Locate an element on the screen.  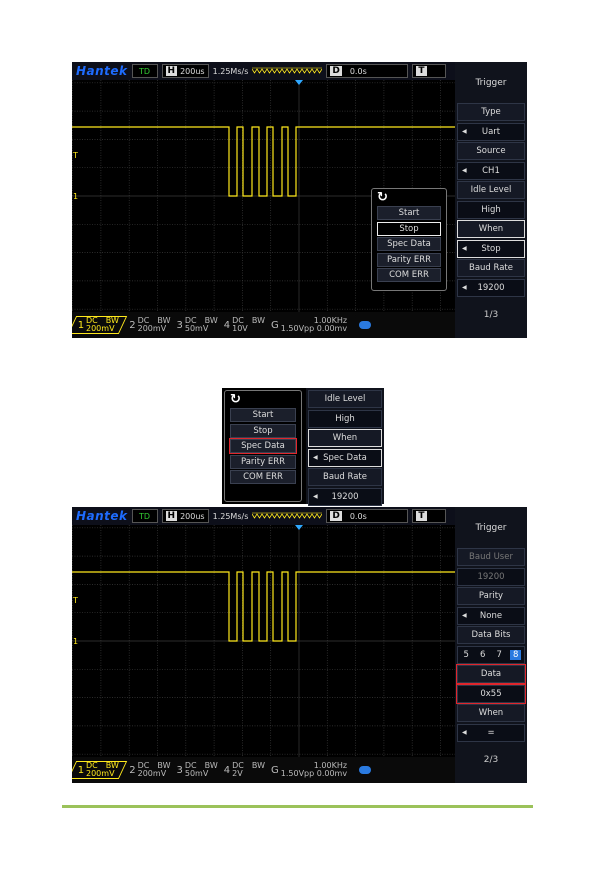
menu-title: Trigger is located at coordinates (491, 528).